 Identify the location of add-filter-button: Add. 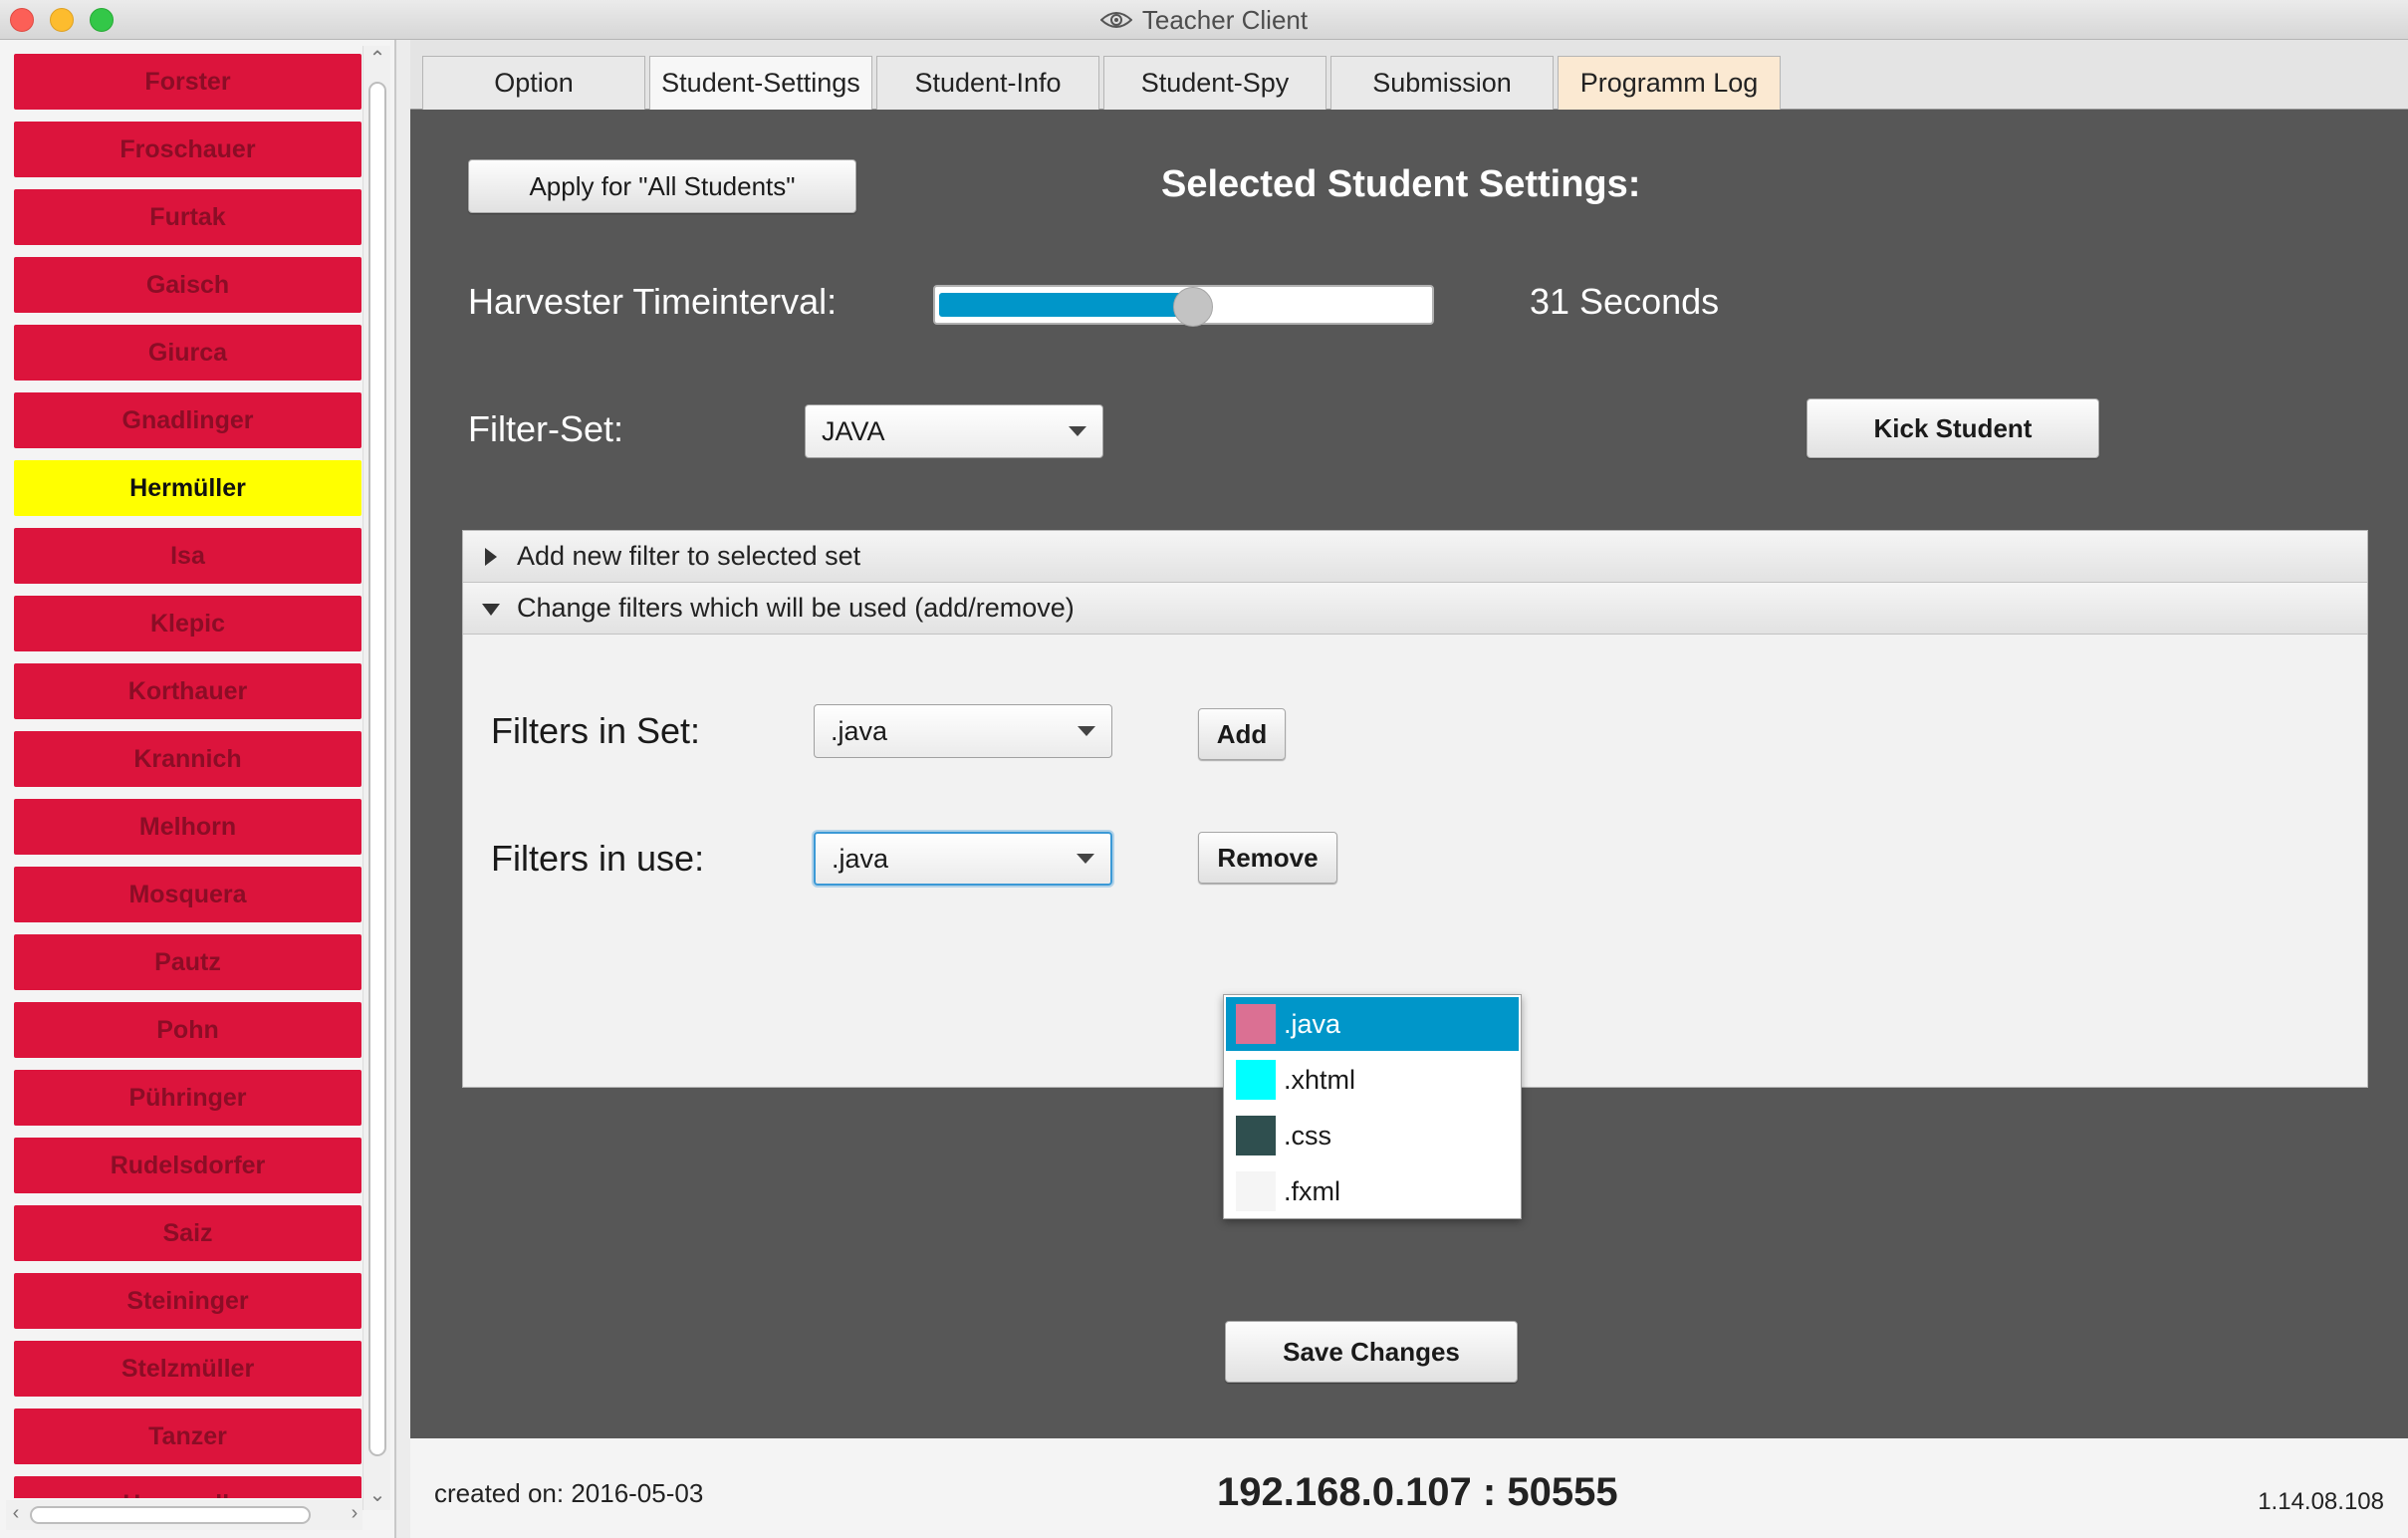
(1242, 734).